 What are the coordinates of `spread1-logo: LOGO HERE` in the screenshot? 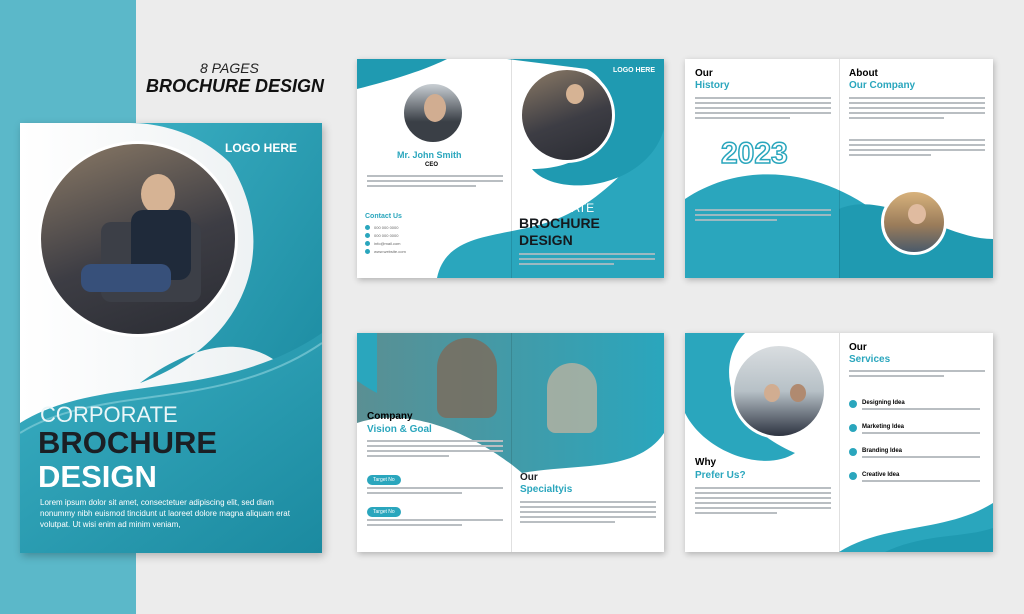 It's located at (634, 70).